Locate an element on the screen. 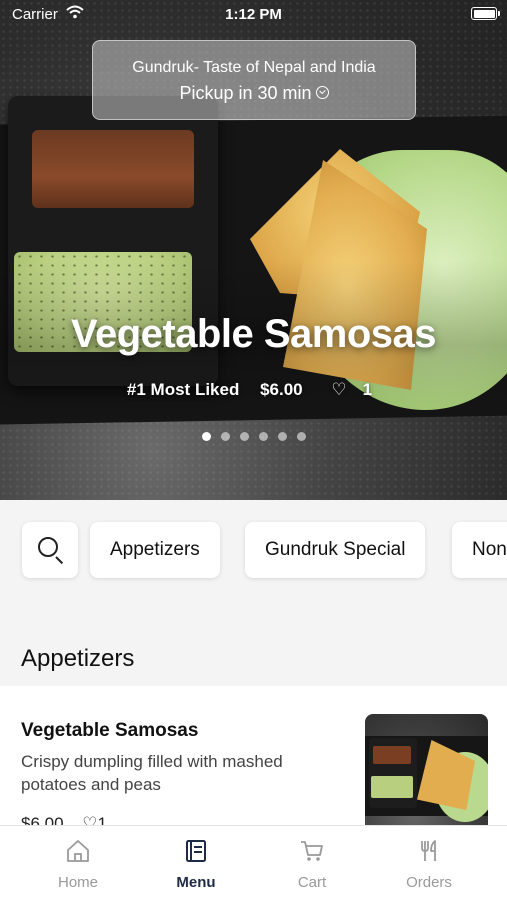  search-button is located at coordinates (50, 550).